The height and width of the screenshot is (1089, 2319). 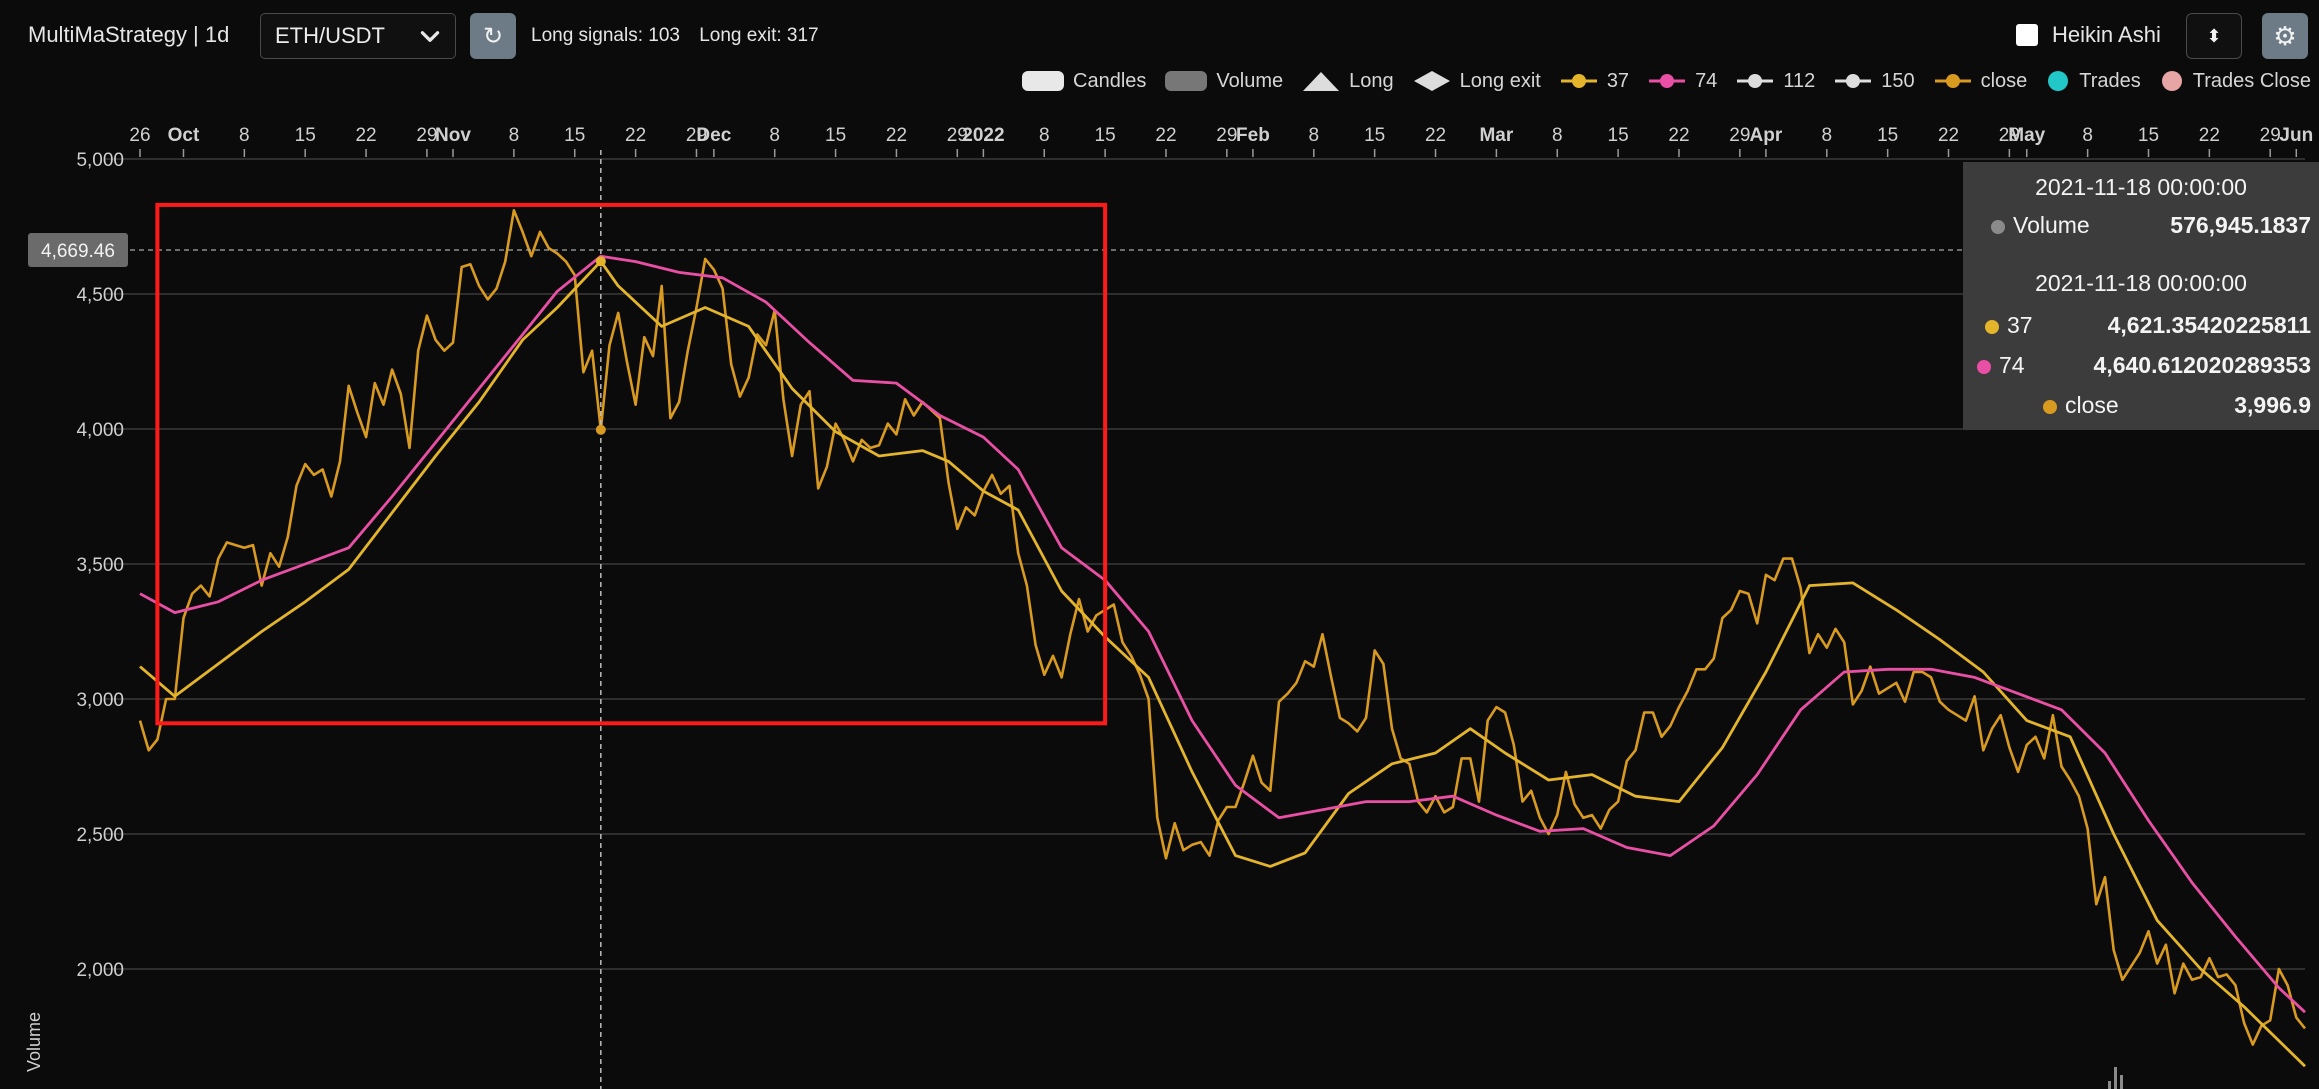 What do you see at coordinates (2020, 325) in the screenshot?
I see `tooltip-series-name: 37` at bounding box center [2020, 325].